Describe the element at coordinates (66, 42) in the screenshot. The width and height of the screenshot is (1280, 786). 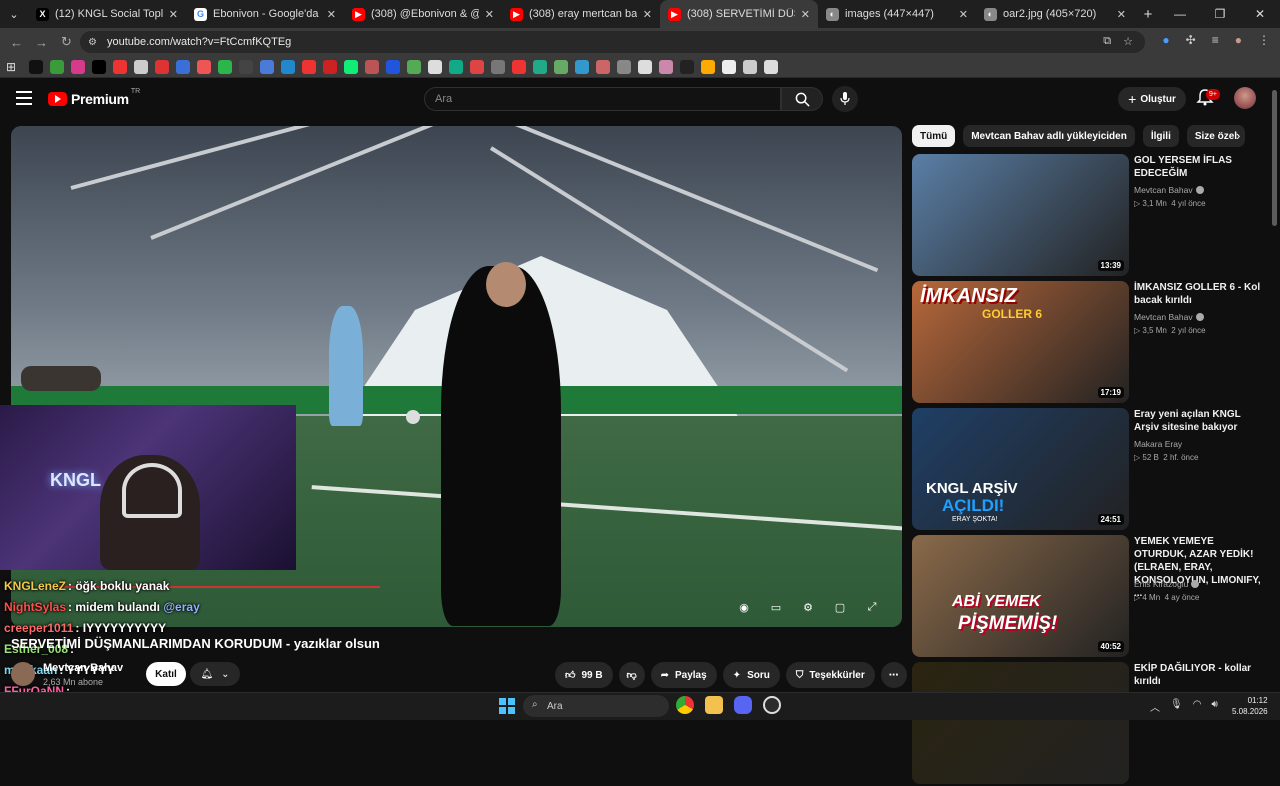
I see `reload-icon: ↻` at that location.